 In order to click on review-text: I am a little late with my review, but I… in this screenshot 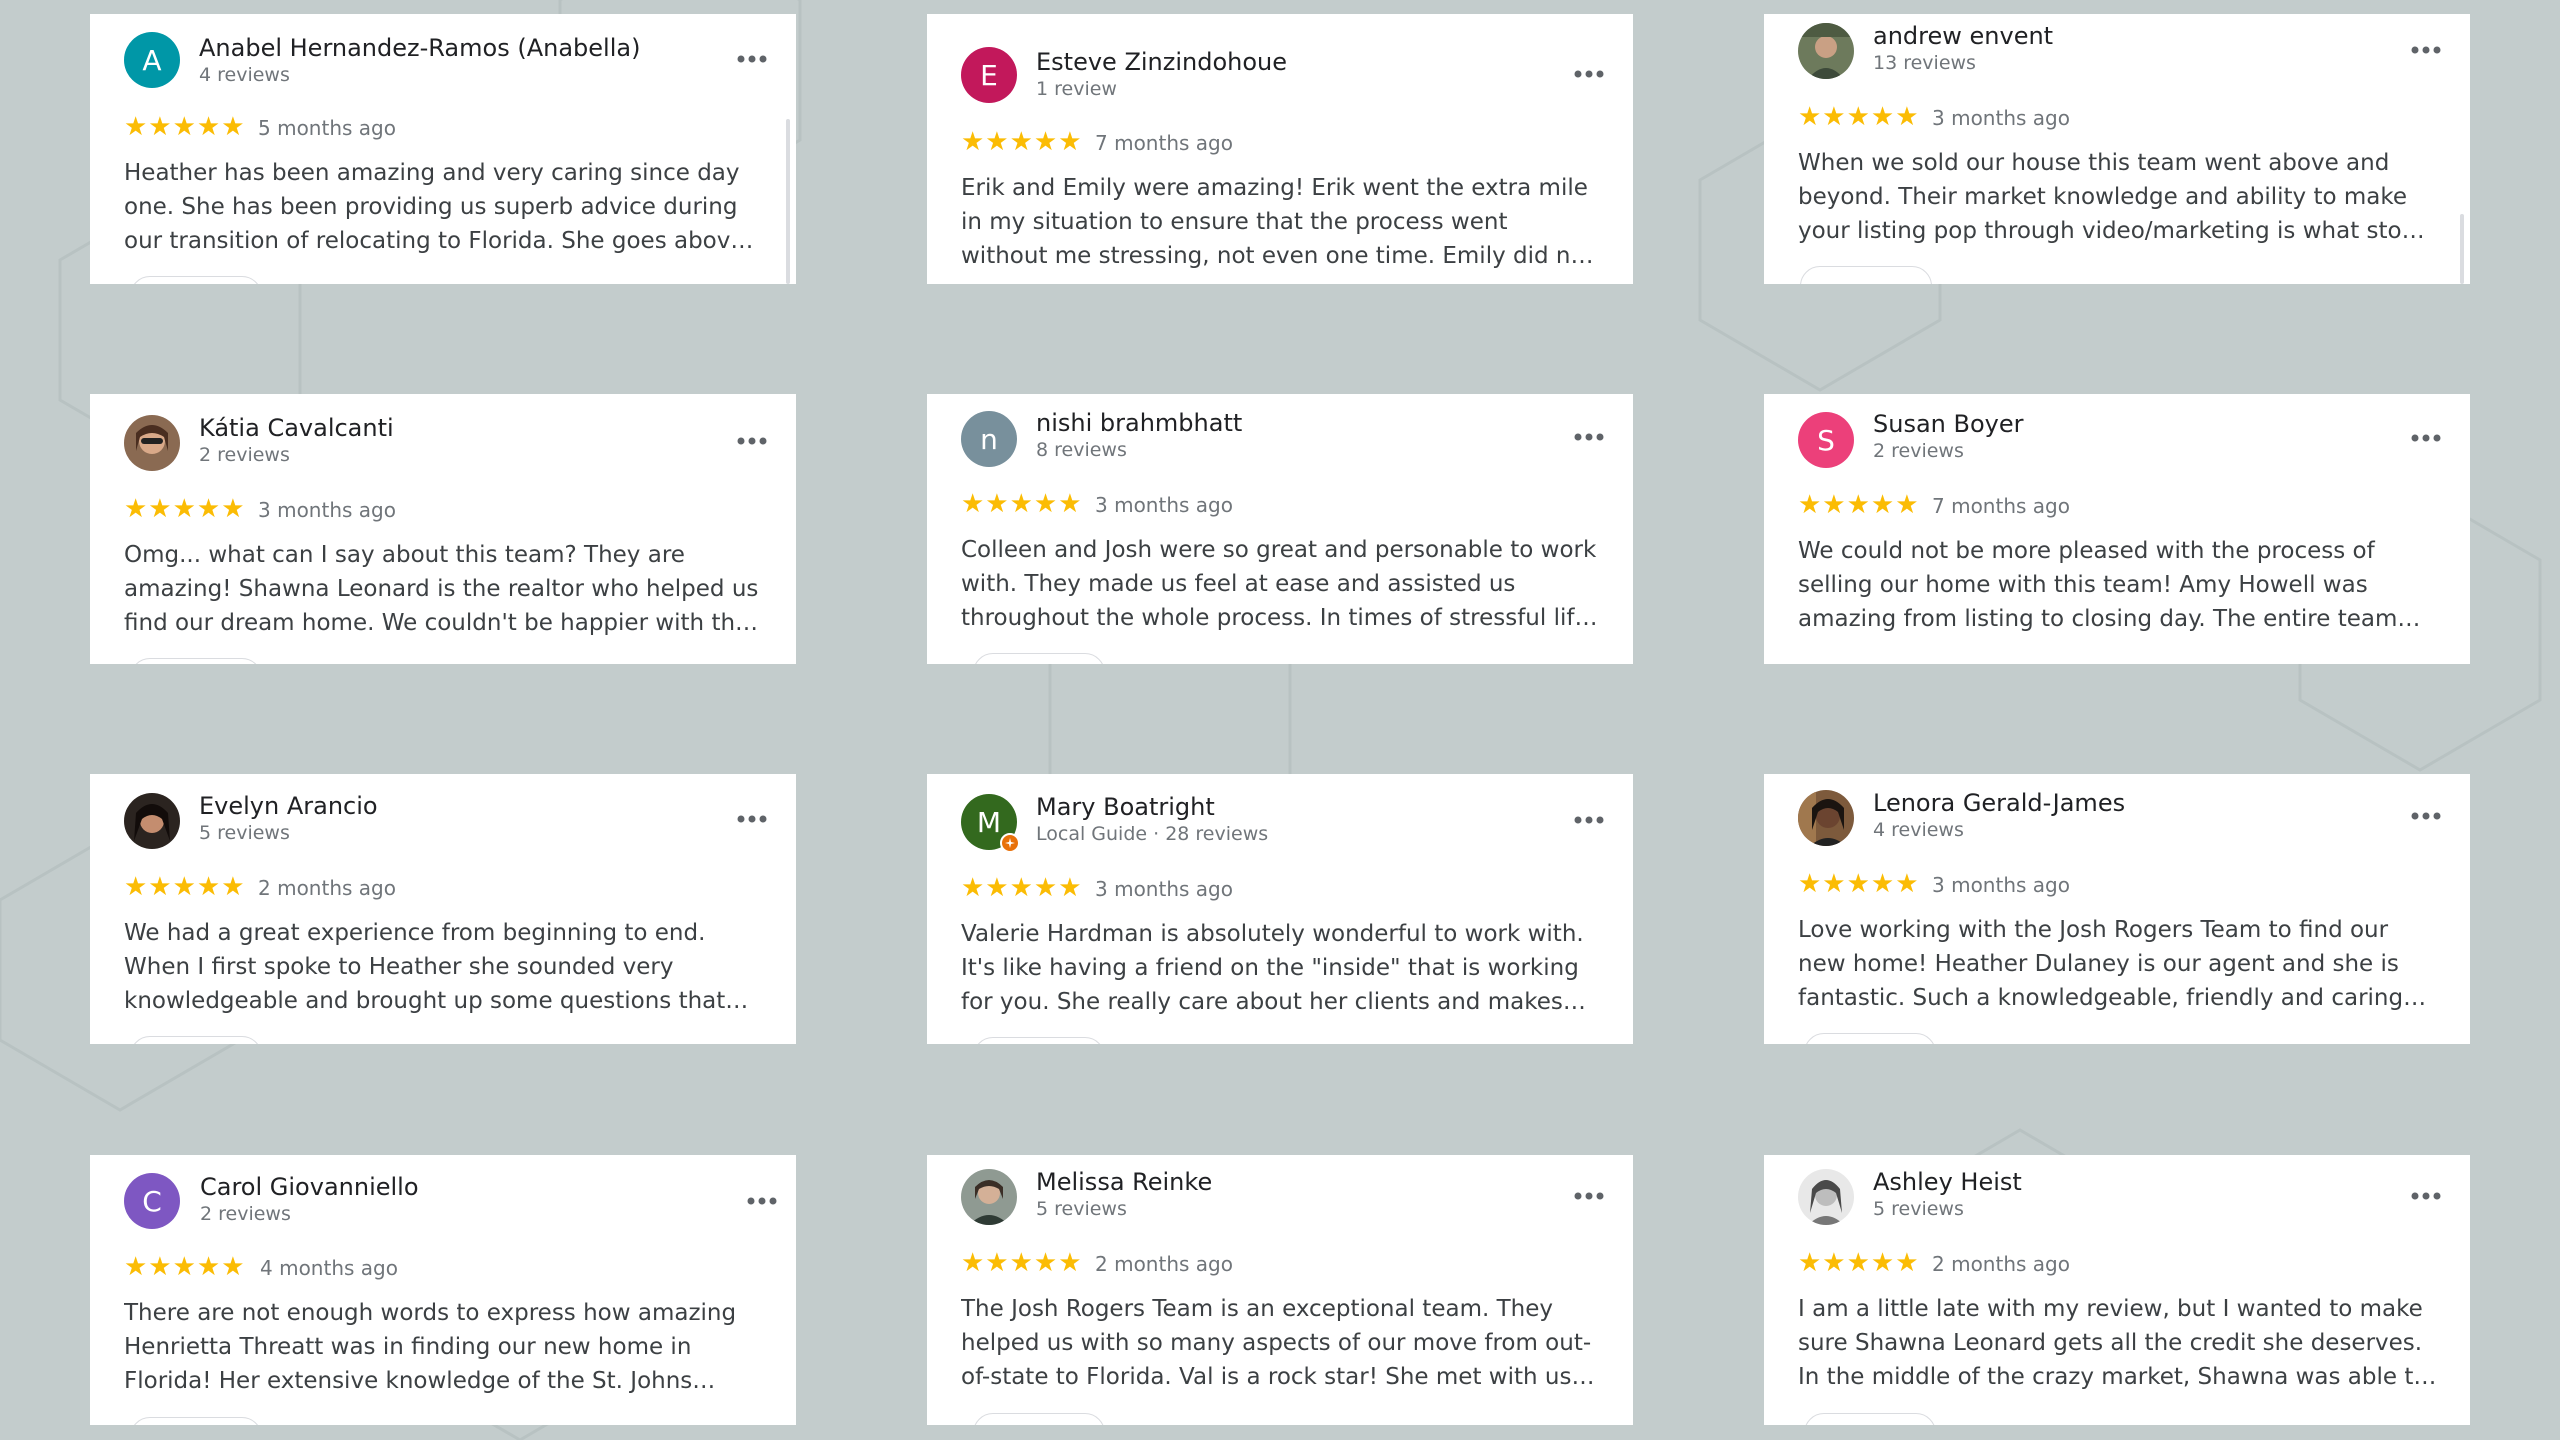, I will do `click(2113, 1343)`.